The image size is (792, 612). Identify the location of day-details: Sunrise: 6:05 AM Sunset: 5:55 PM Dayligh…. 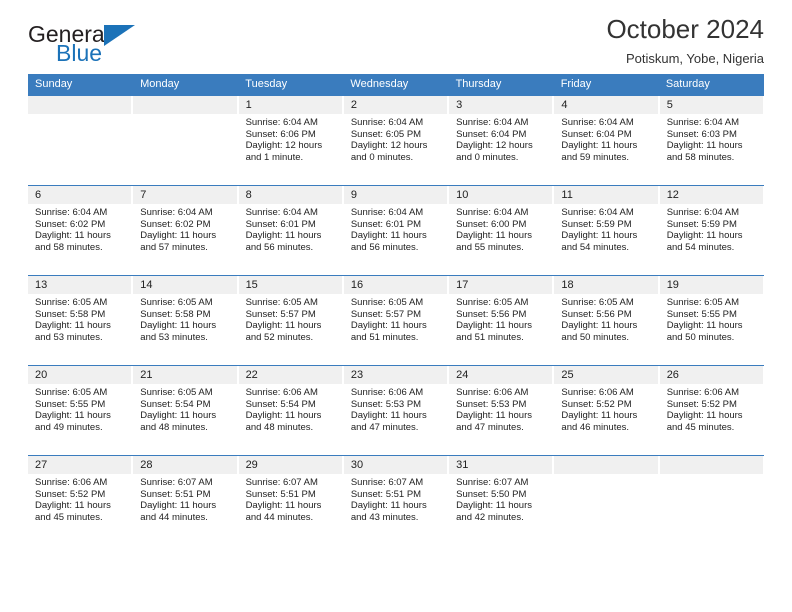
(712, 318).